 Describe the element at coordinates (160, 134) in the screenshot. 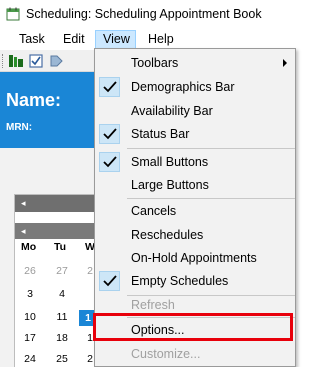

I see `menu-item-label: Status Bar` at that location.